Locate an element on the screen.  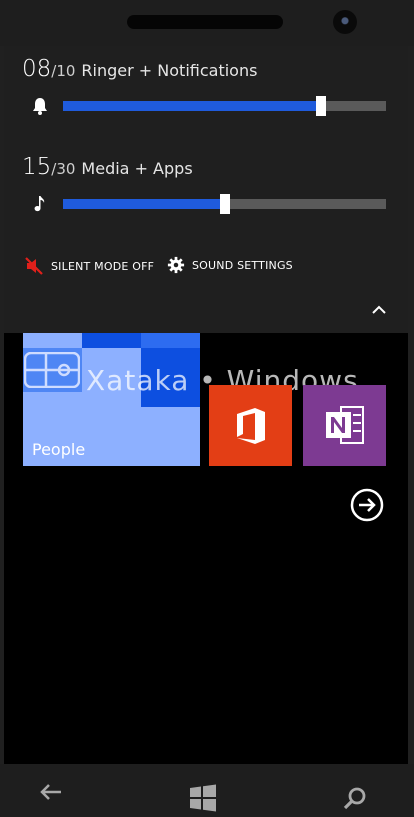
ringer-level: 08 is located at coordinates (37, 69).